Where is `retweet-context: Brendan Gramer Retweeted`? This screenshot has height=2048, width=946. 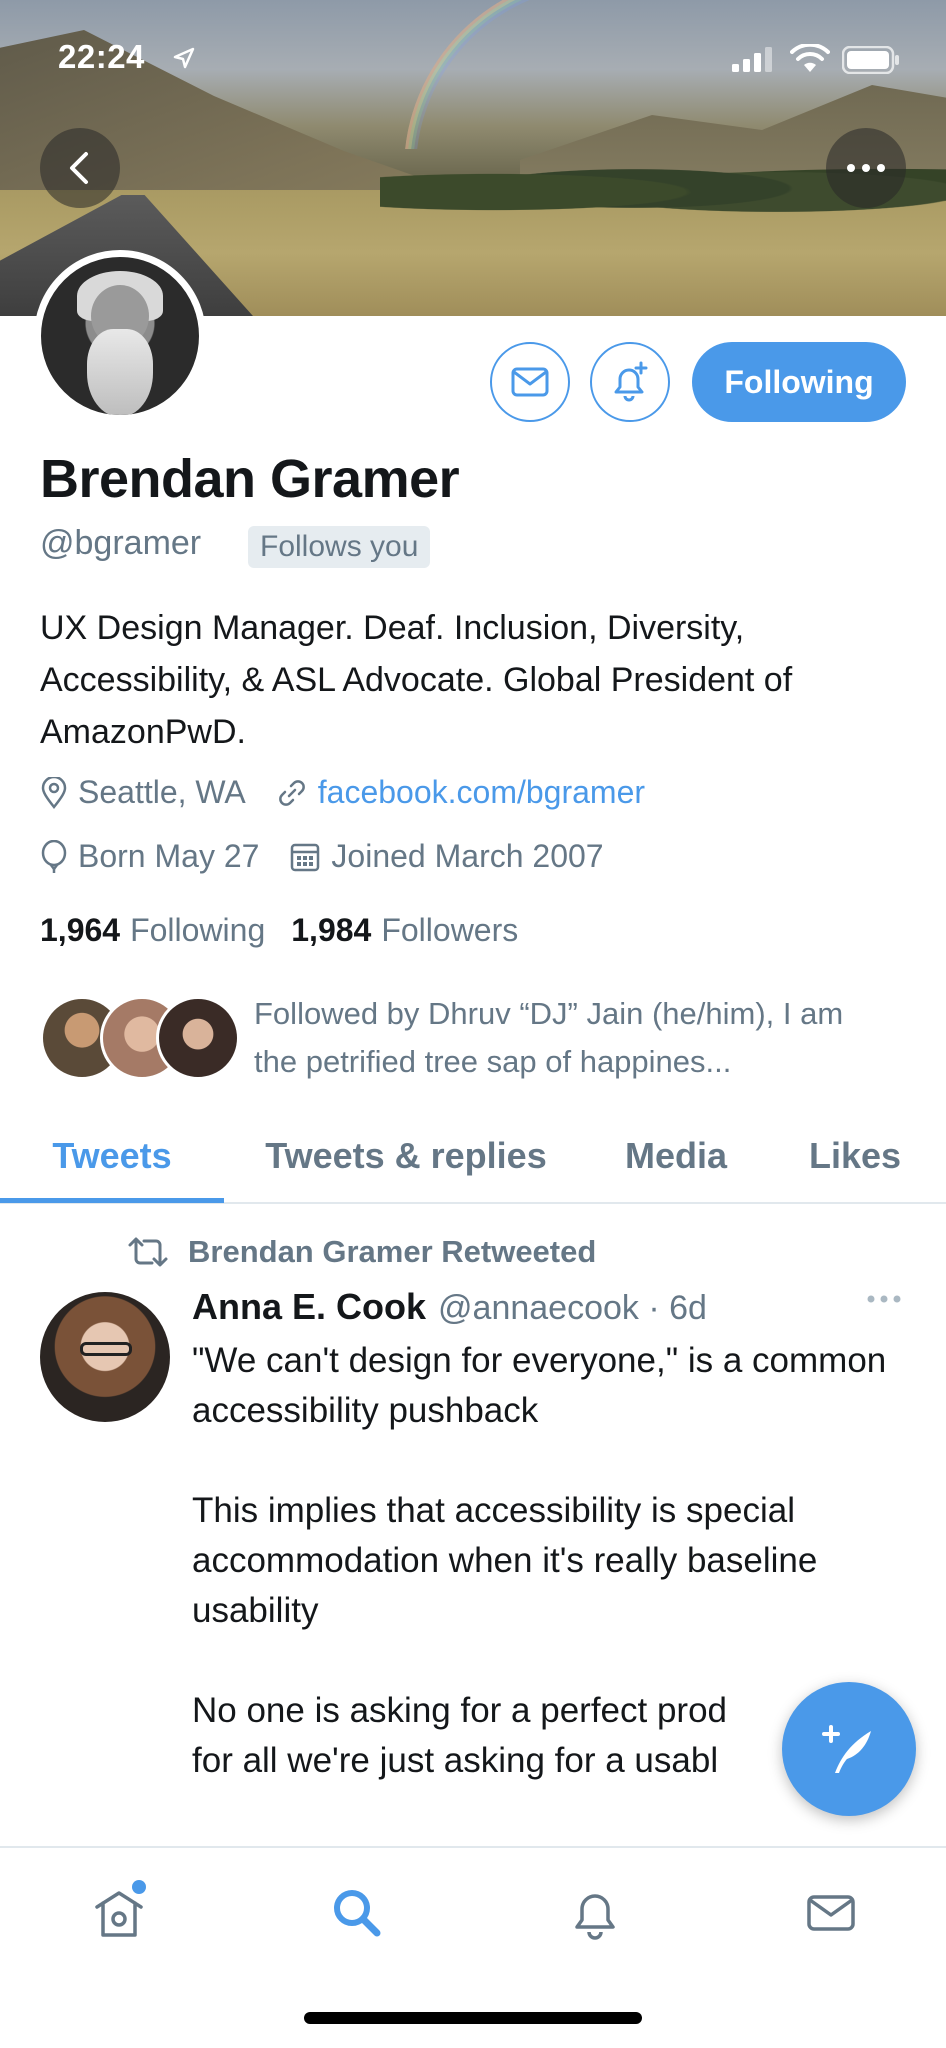
retweet-context: Brendan Gramer Retweeted is located at coordinates (361, 1252).